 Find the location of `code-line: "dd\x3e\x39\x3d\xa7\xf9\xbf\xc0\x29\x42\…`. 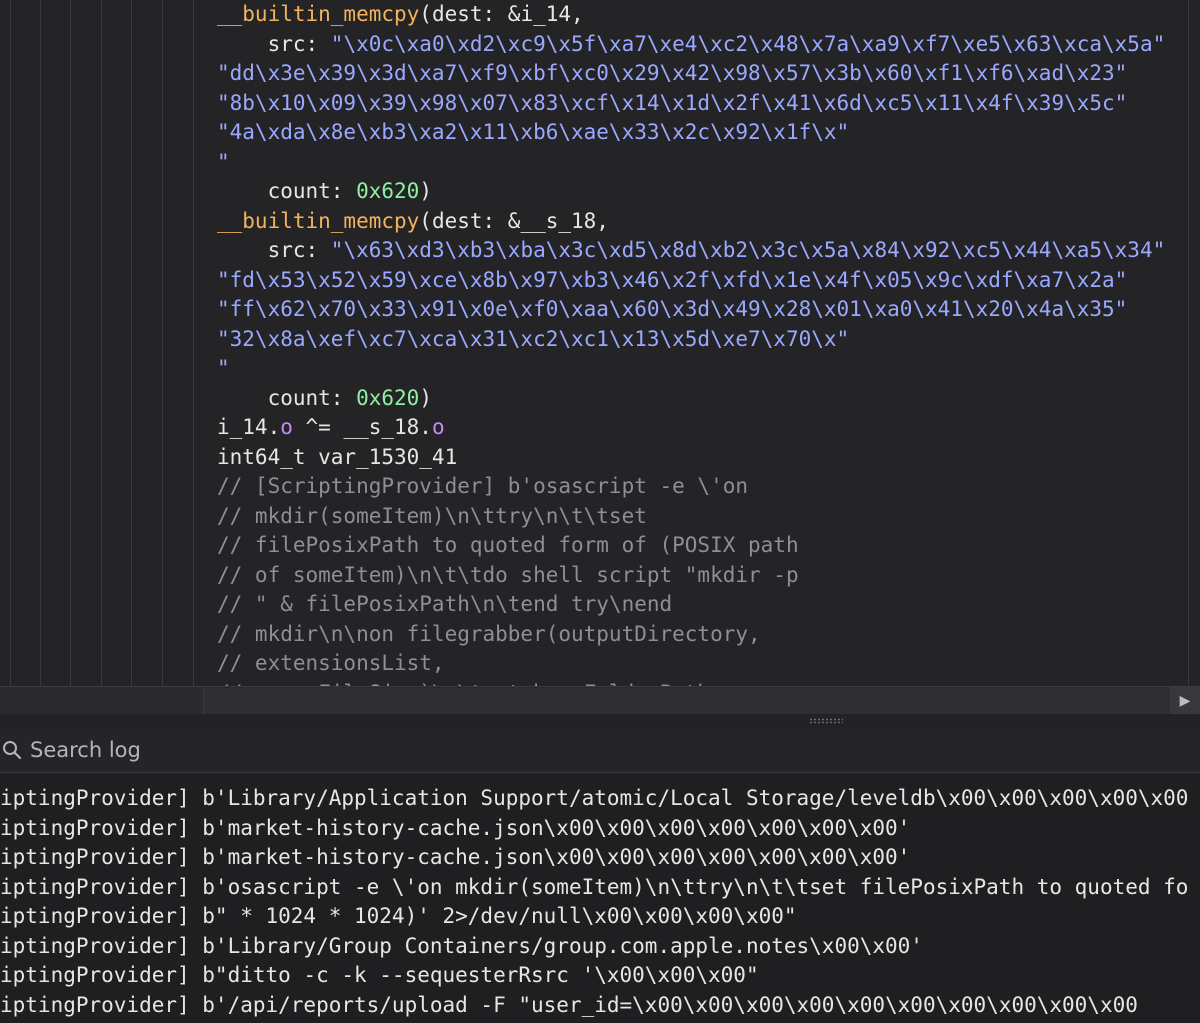

code-line: "dd\x3e\x39\x3d\xa7\xf9\xbf\xc0\x29\x42\… is located at coordinates (708, 74).